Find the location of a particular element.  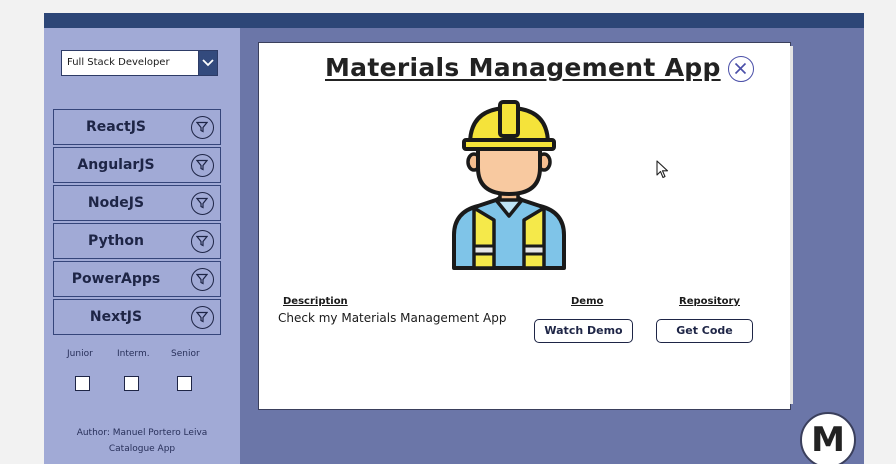

level-label-interm: Interm. is located at coordinates (133, 354).